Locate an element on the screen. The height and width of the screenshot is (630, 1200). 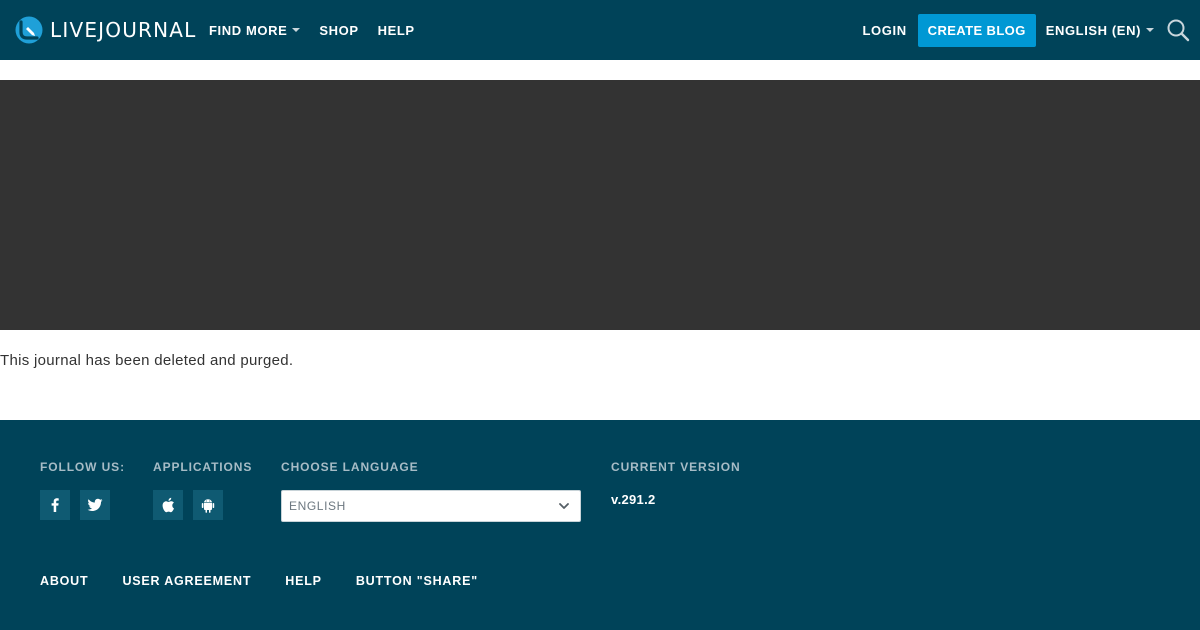
nav-find-more-label: FIND MORE is located at coordinates (248, 30).